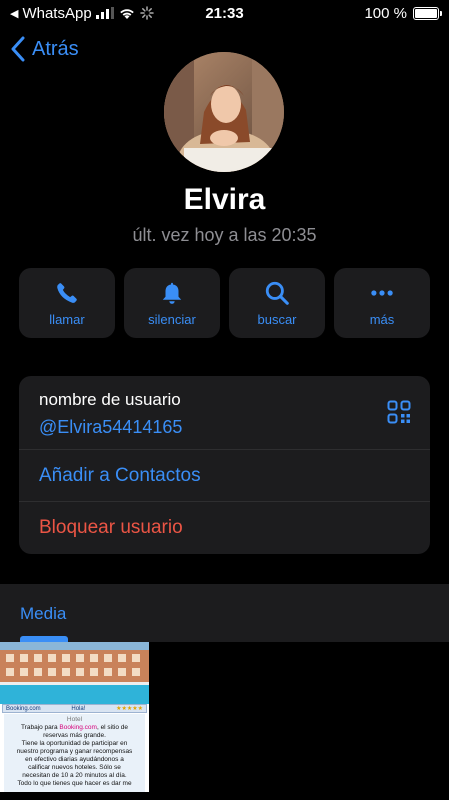  I want to click on thumb-header: Booking.com Hola! ★★★★★, so click(74, 708).